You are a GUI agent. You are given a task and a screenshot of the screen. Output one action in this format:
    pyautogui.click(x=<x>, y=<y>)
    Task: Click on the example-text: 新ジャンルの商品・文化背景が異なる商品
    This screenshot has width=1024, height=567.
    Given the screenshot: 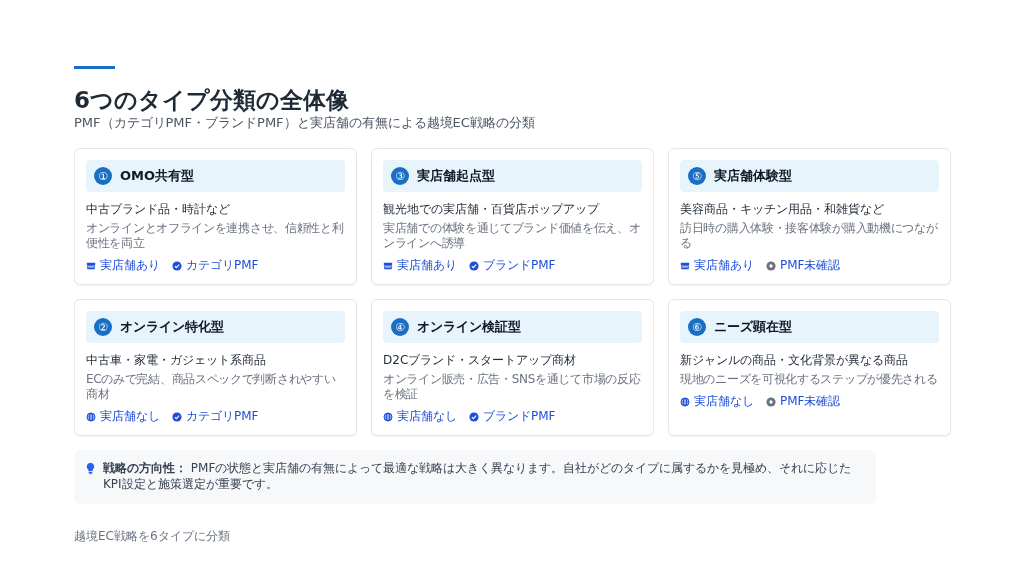 What is the action you would take?
    pyautogui.click(x=794, y=360)
    